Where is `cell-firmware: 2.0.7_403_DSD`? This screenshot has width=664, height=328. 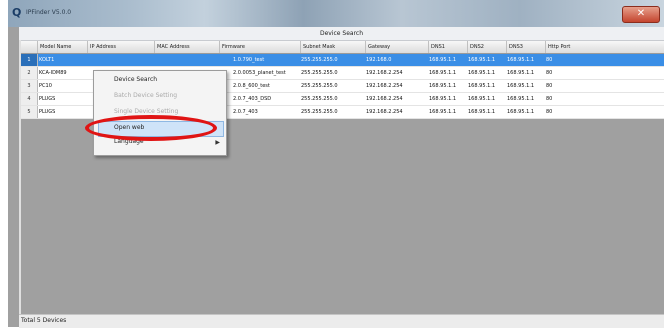 cell-firmware: 2.0.7_403_DSD is located at coordinates (252, 99).